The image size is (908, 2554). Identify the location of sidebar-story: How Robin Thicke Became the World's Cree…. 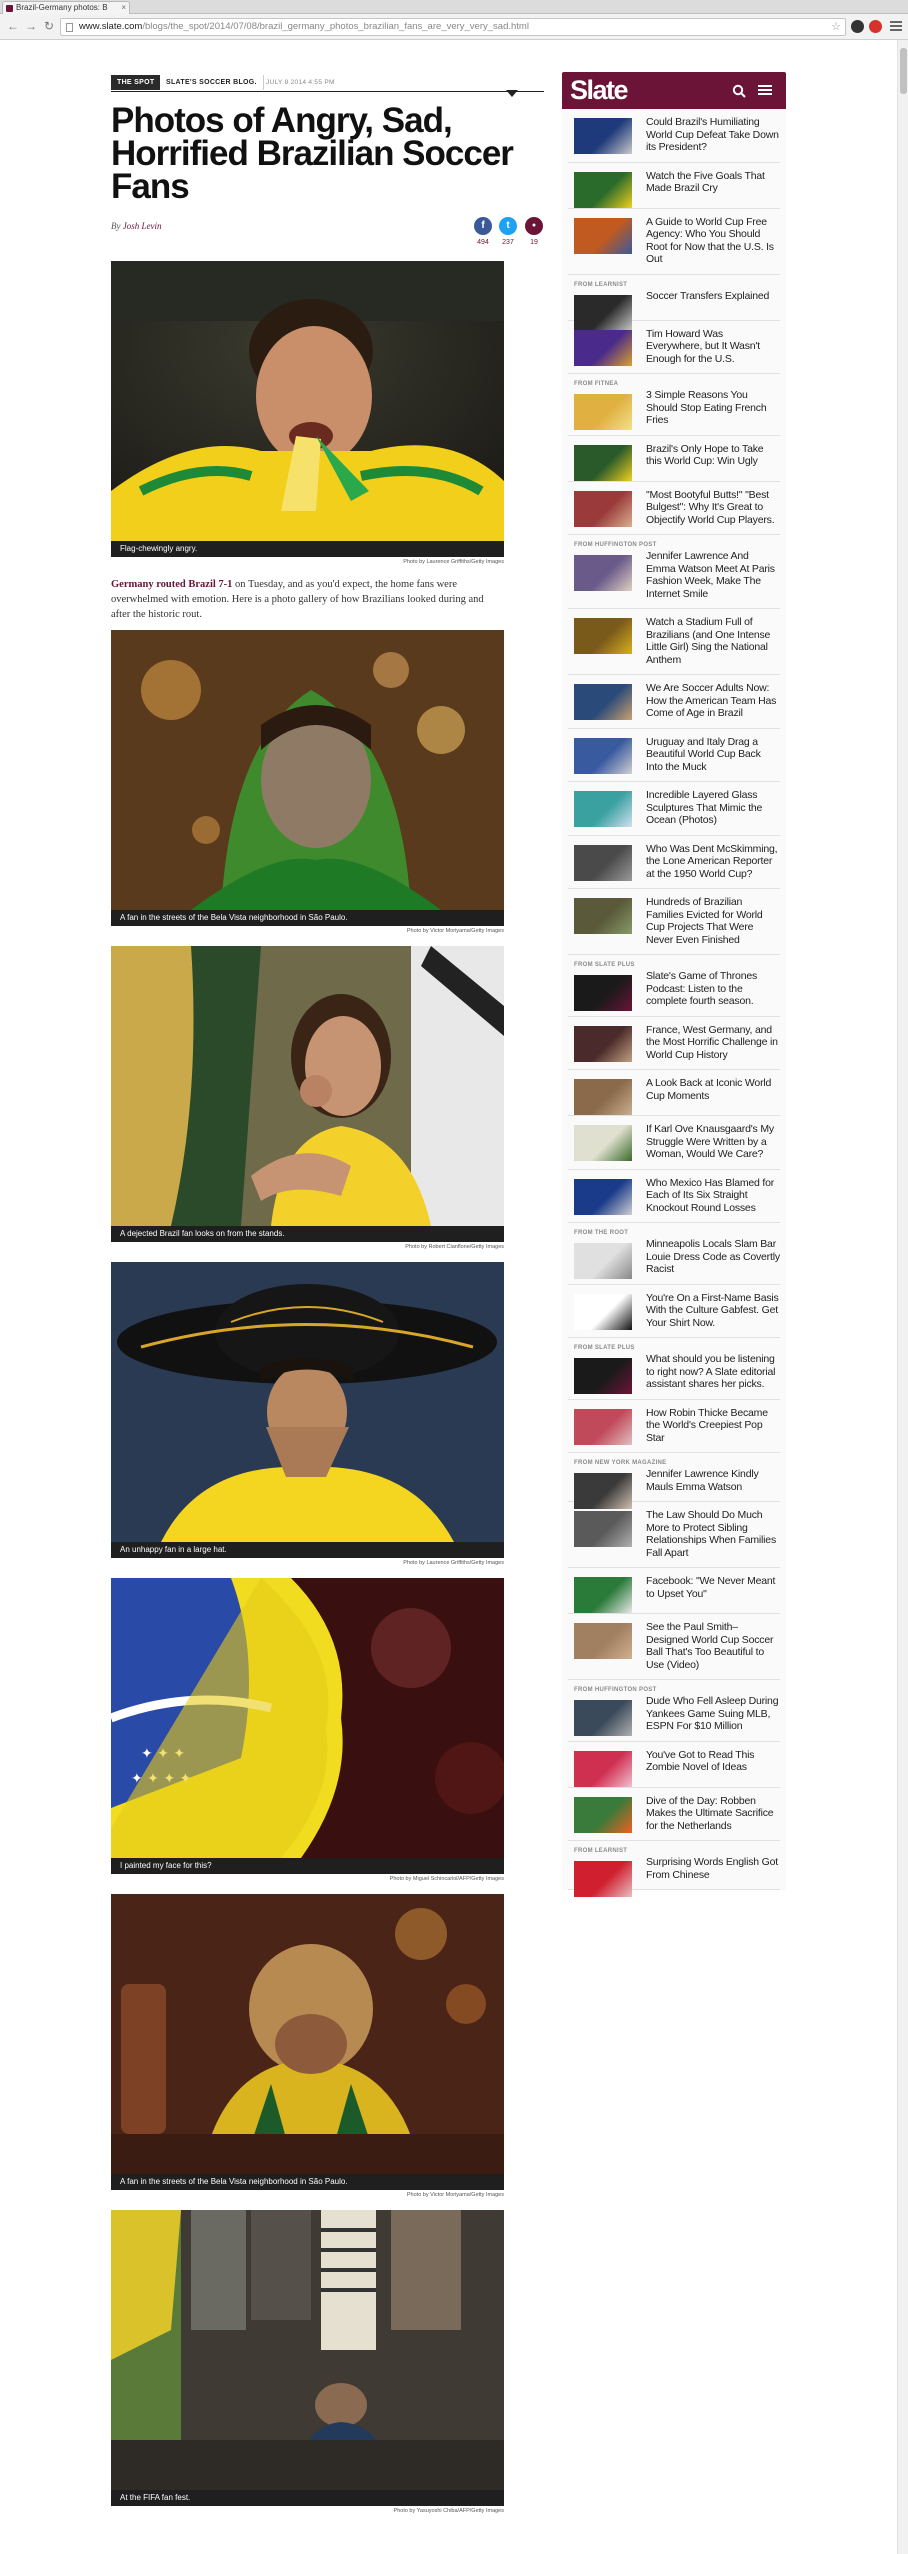
(674, 1426).